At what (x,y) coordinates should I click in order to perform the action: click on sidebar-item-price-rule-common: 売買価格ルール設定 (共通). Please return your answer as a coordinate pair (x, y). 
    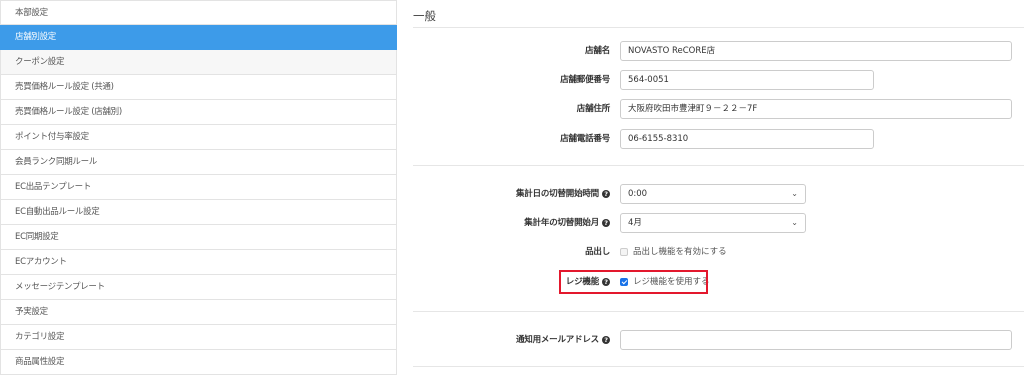
    Looking at the image, I should click on (198, 87).